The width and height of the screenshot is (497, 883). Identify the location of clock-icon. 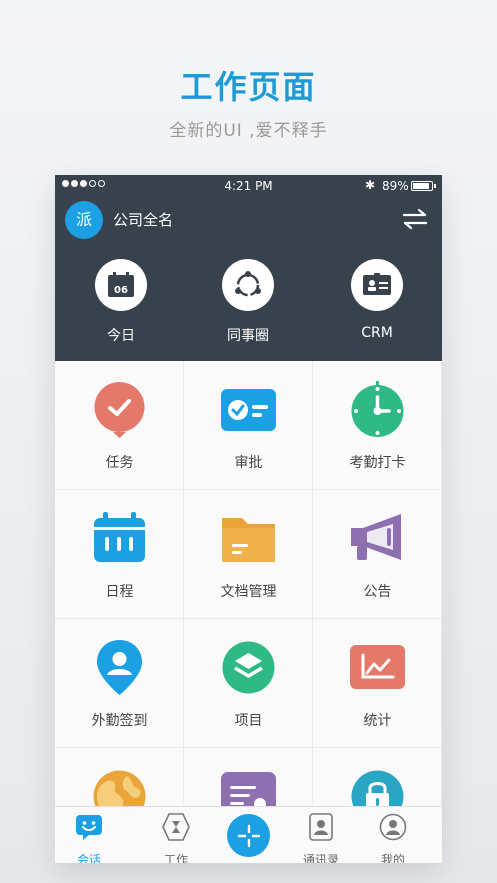
(377, 409).